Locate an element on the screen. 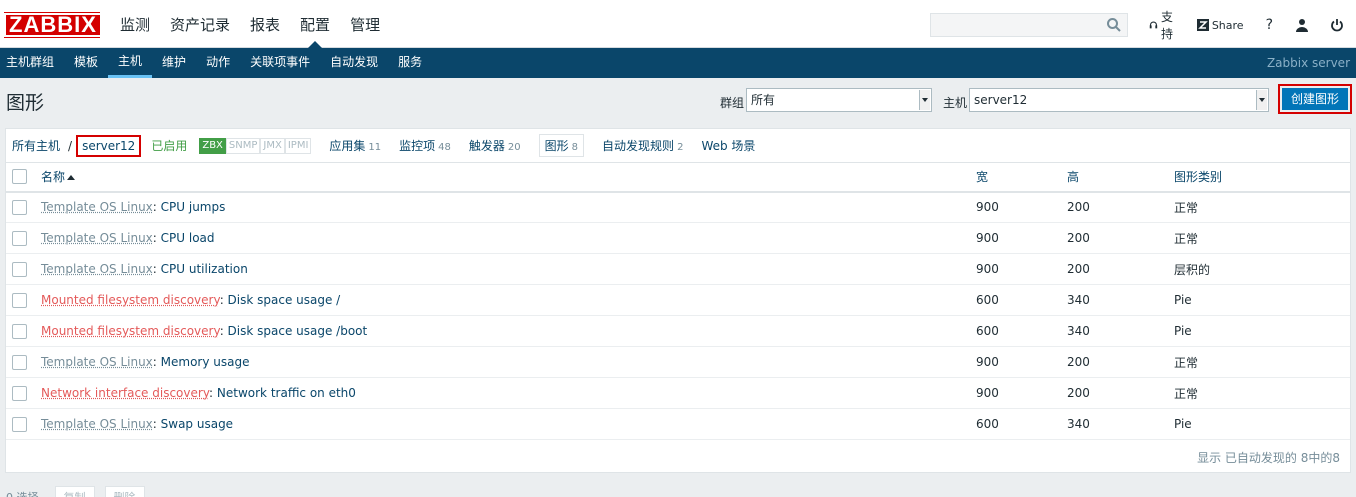  search-input is located at coordinates (1016, 25).